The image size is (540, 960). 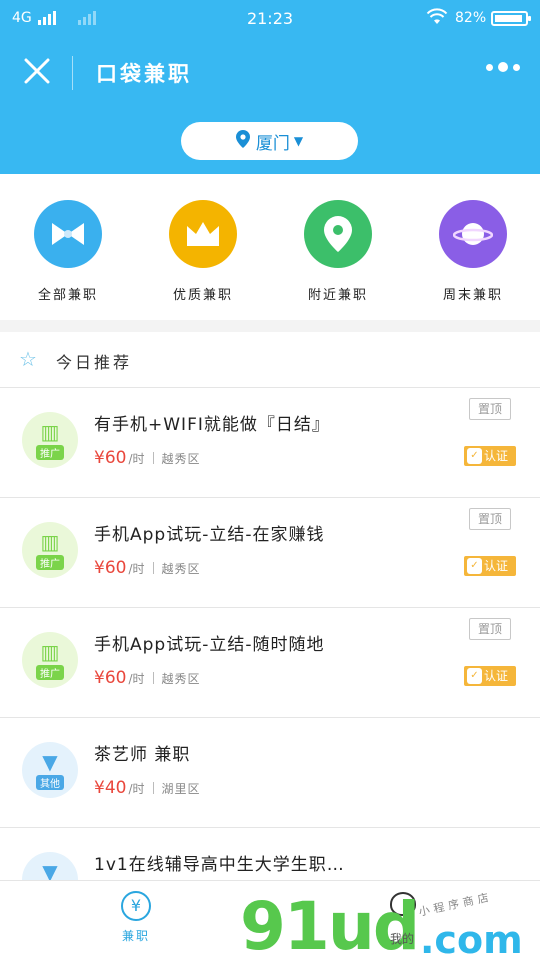 What do you see at coordinates (209, 535) in the screenshot?
I see `job-title: 手机App试玩-立结-在家赚钱` at bounding box center [209, 535].